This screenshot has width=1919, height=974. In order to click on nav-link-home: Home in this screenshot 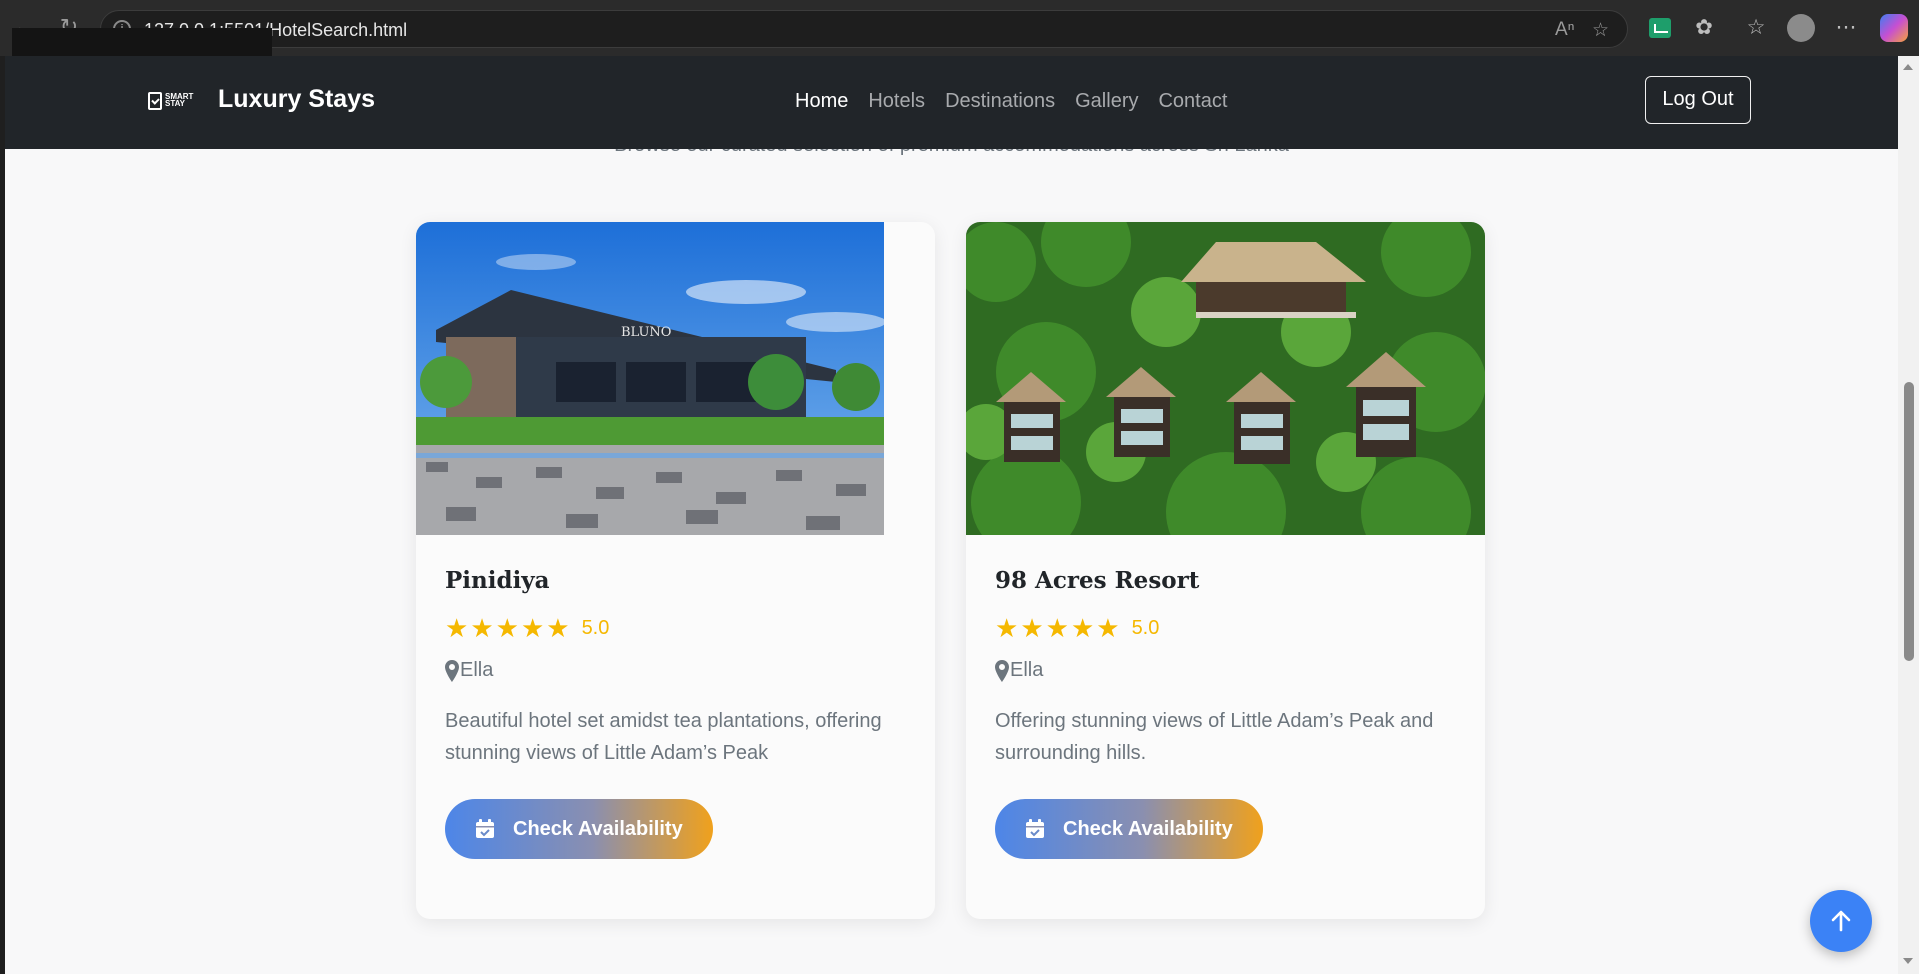, I will do `click(821, 101)`.